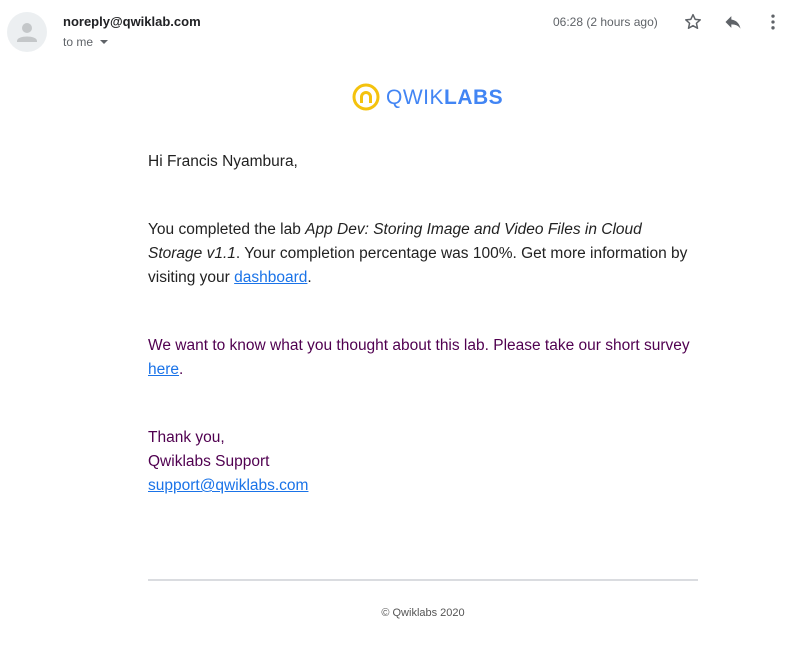 The image size is (790, 669). Describe the element at coordinates (132, 21) in the screenshot. I see `sender-email: noreply@qwiklab.com` at that location.